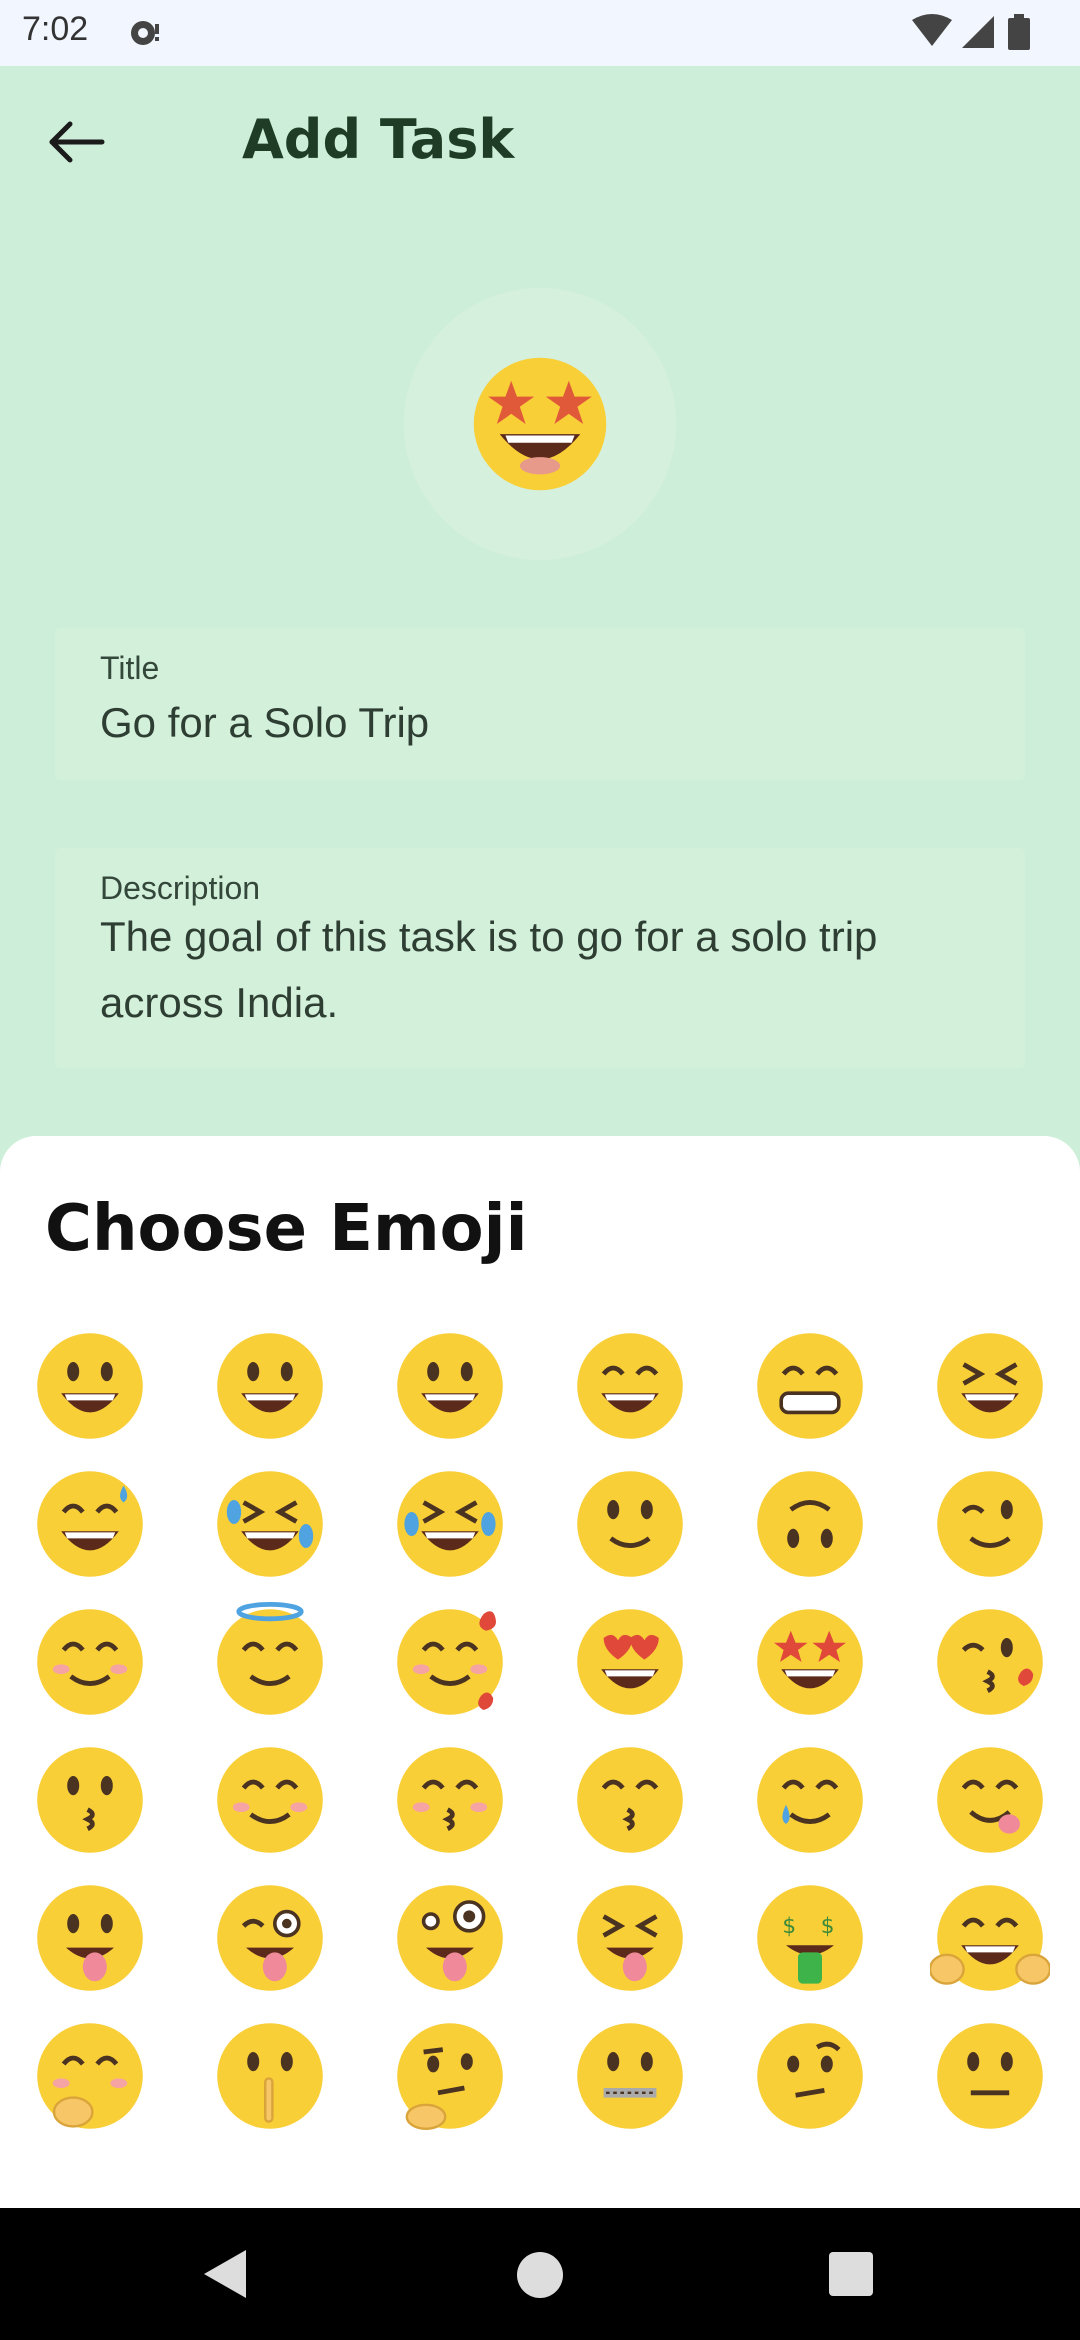 The height and width of the screenshot is (2340, 1080). I want to click on smiling-face-icon, so click(270, 1800).